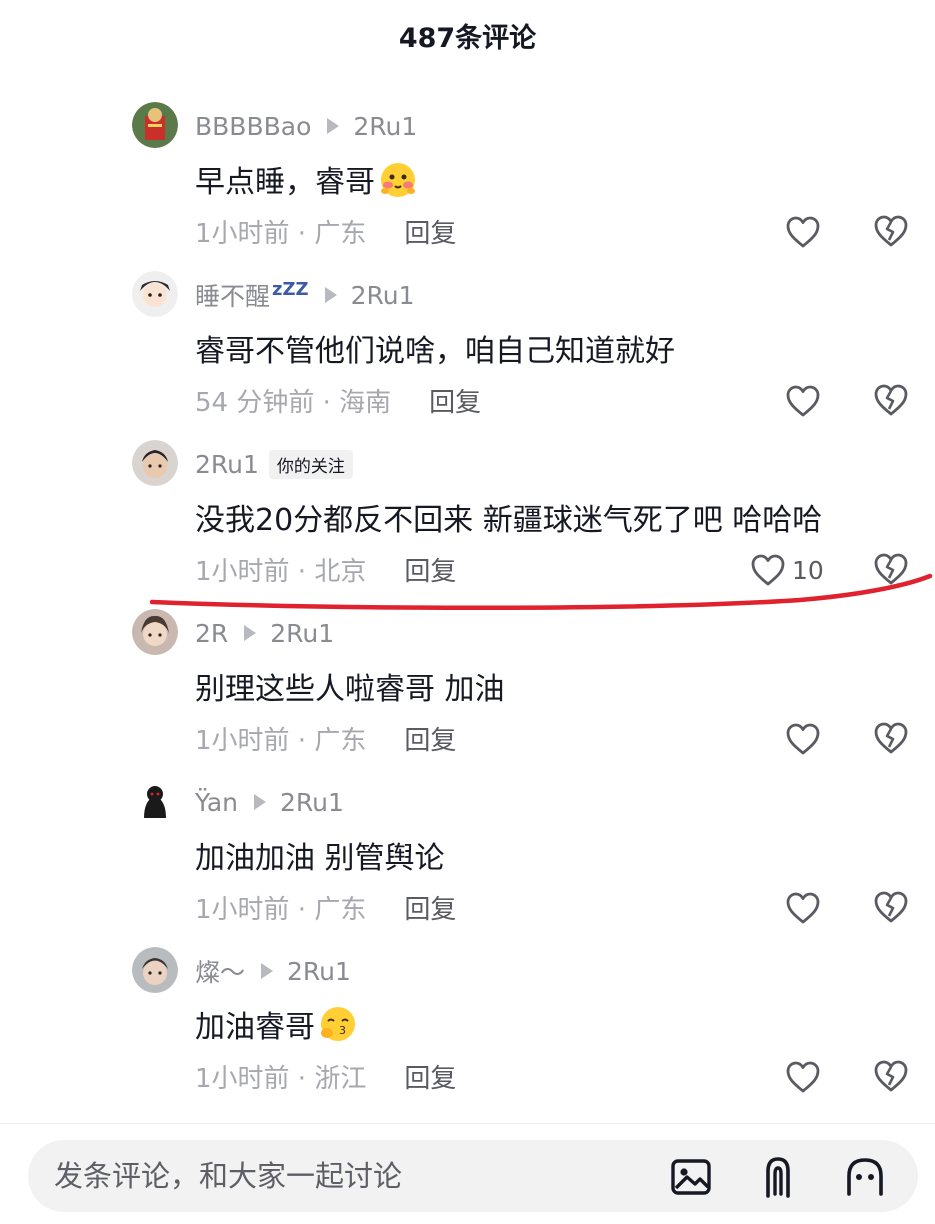 This screenshot has width=935, height=1224. I want to click on comment-text: 加油睿哥, so click(255, 1027).